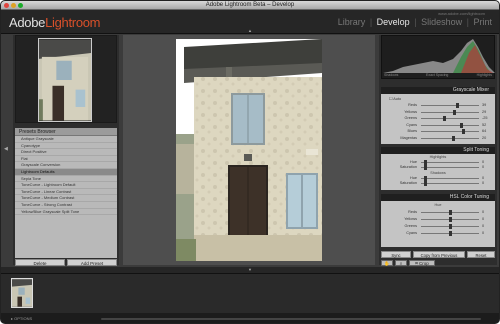 This screenshot has height=324, width=500. I want to click on window-title: Adobe Lightroom Beta – Develop, so click(250, 5).